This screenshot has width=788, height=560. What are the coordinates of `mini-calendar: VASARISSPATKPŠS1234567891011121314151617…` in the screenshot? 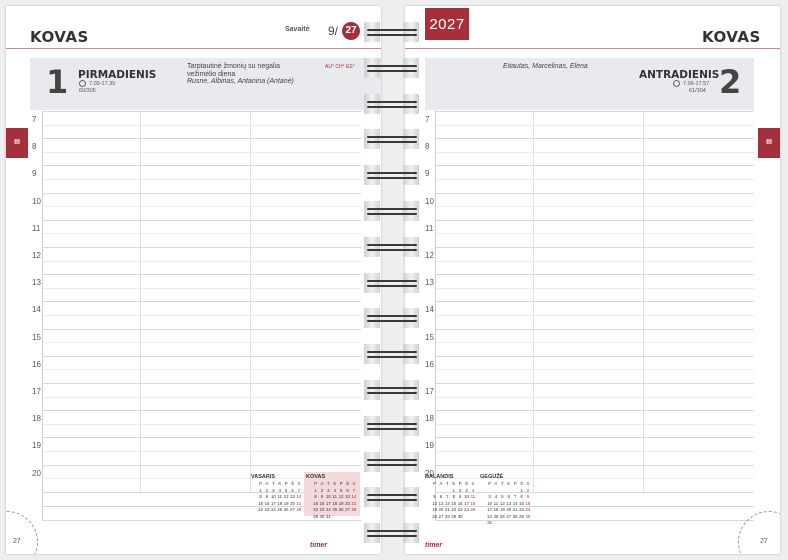 It's located at (276, 493).